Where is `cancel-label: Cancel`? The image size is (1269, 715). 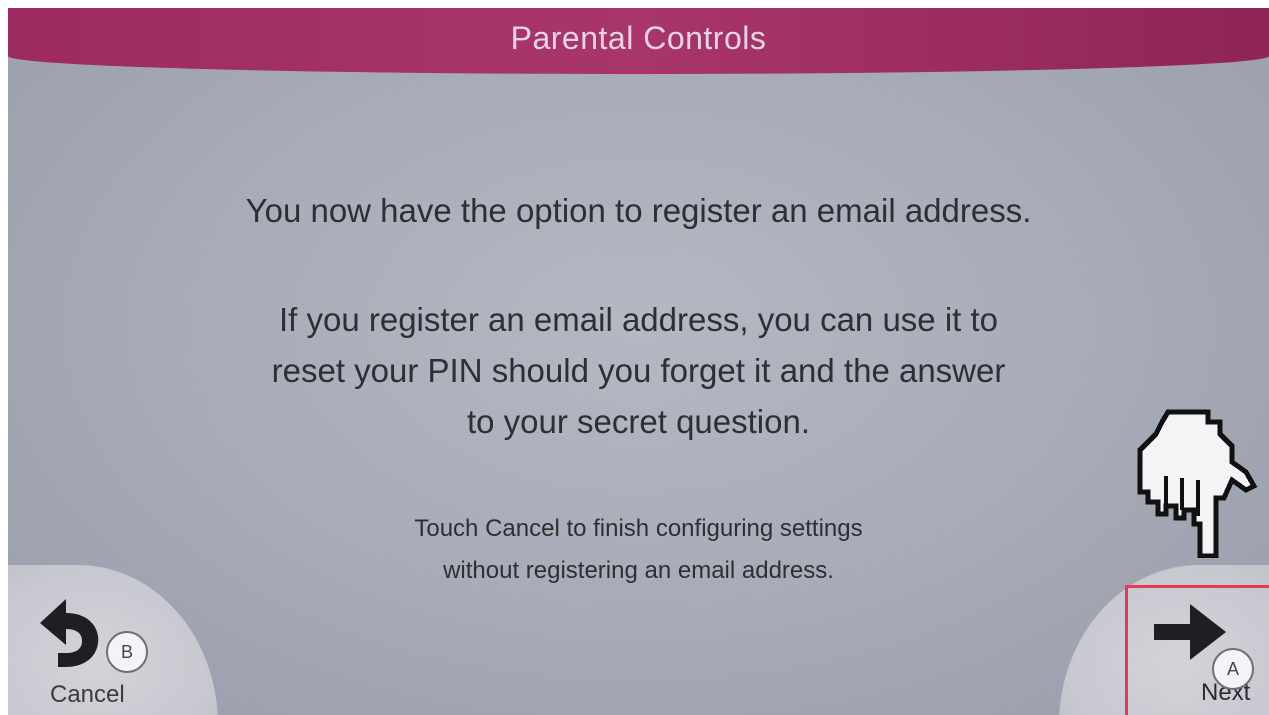 cancel-label: Cancel is located at coordinates (87, 694).